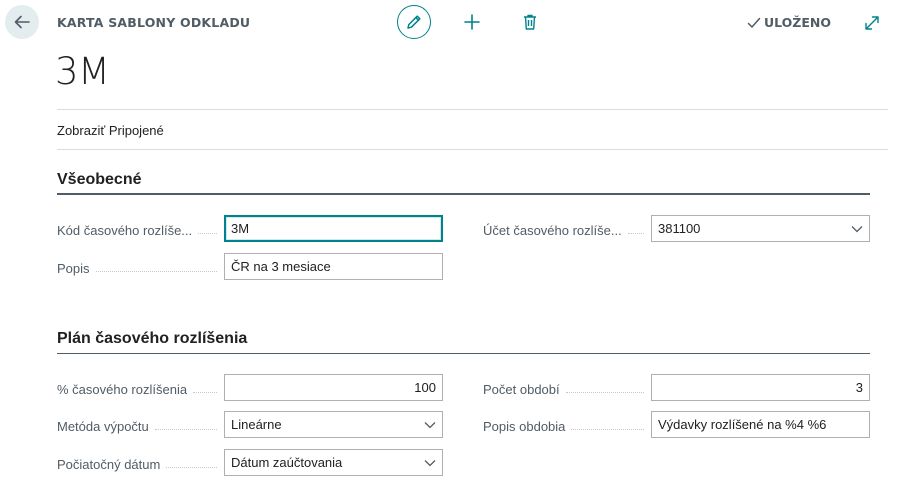 This screenshot has height=491, width=912. What do you see at coordinates (760, 228) in the screenshot?
I see `account-select: 381100` at bounding box center [760, 228].